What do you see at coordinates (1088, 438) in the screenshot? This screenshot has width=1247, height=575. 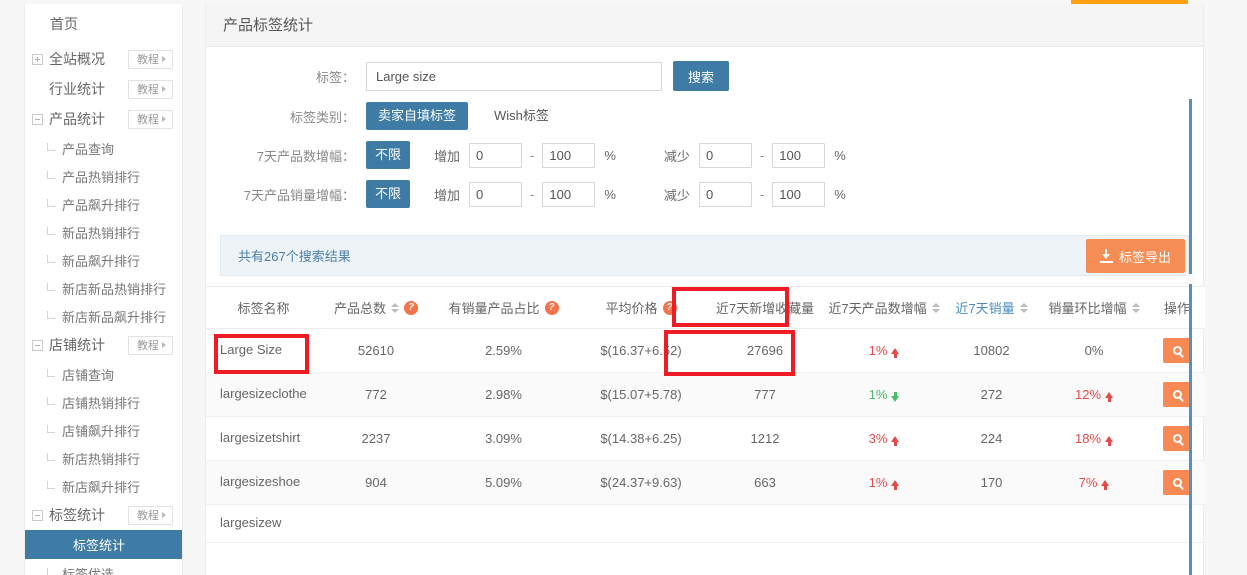 I see `growth-value: 18%` at bounding box center [1088, 438].